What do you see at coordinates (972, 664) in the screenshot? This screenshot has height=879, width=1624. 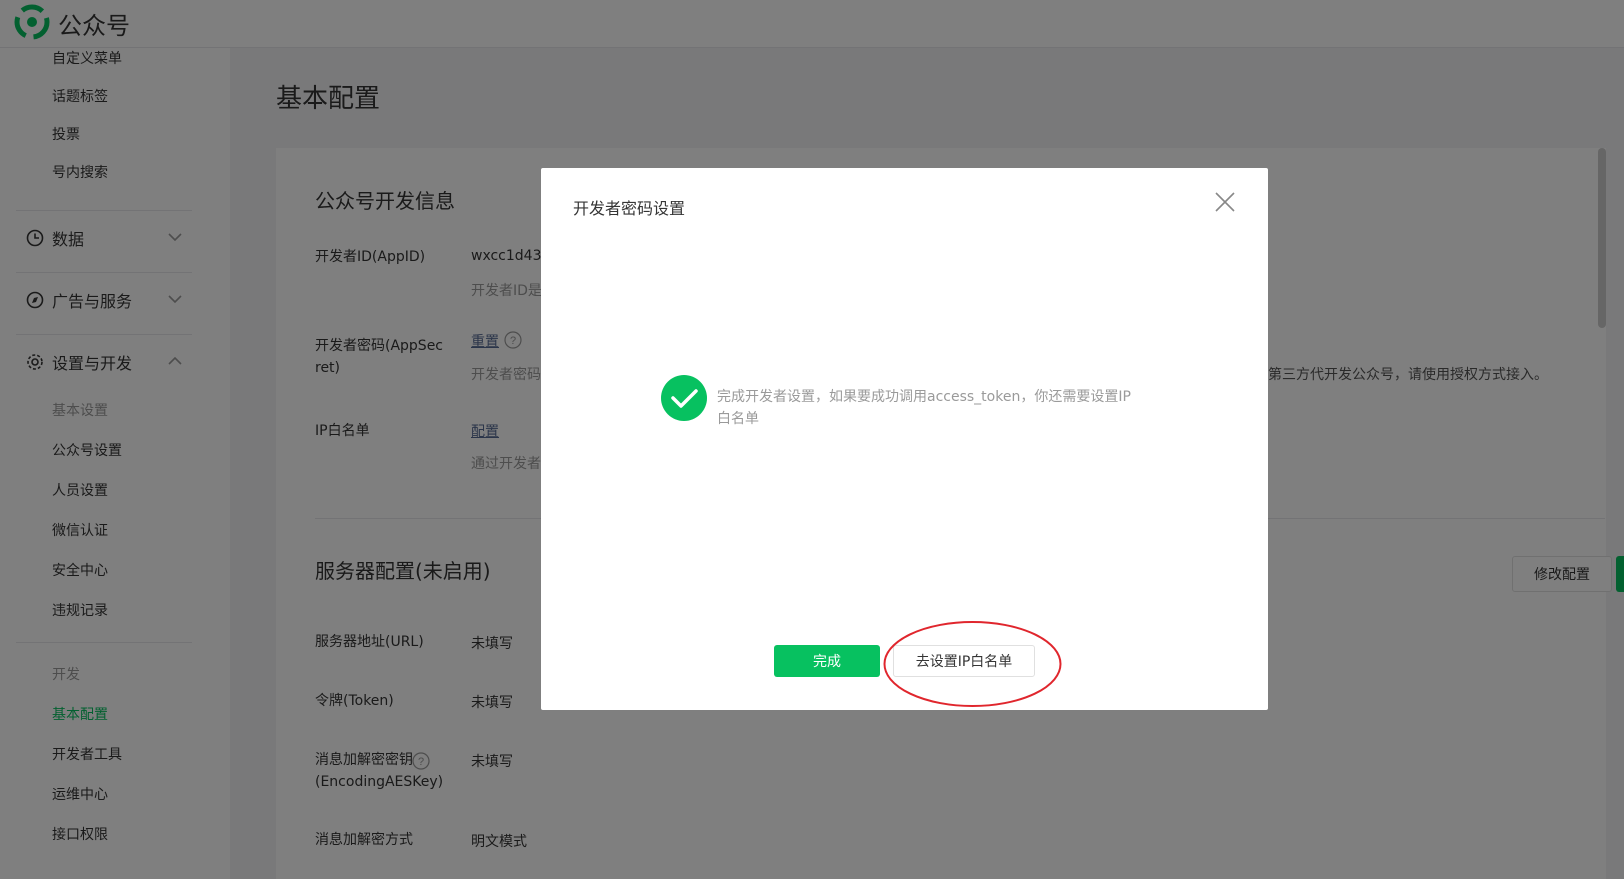 I see `annotation-circle` at bounding box center [972, 664].